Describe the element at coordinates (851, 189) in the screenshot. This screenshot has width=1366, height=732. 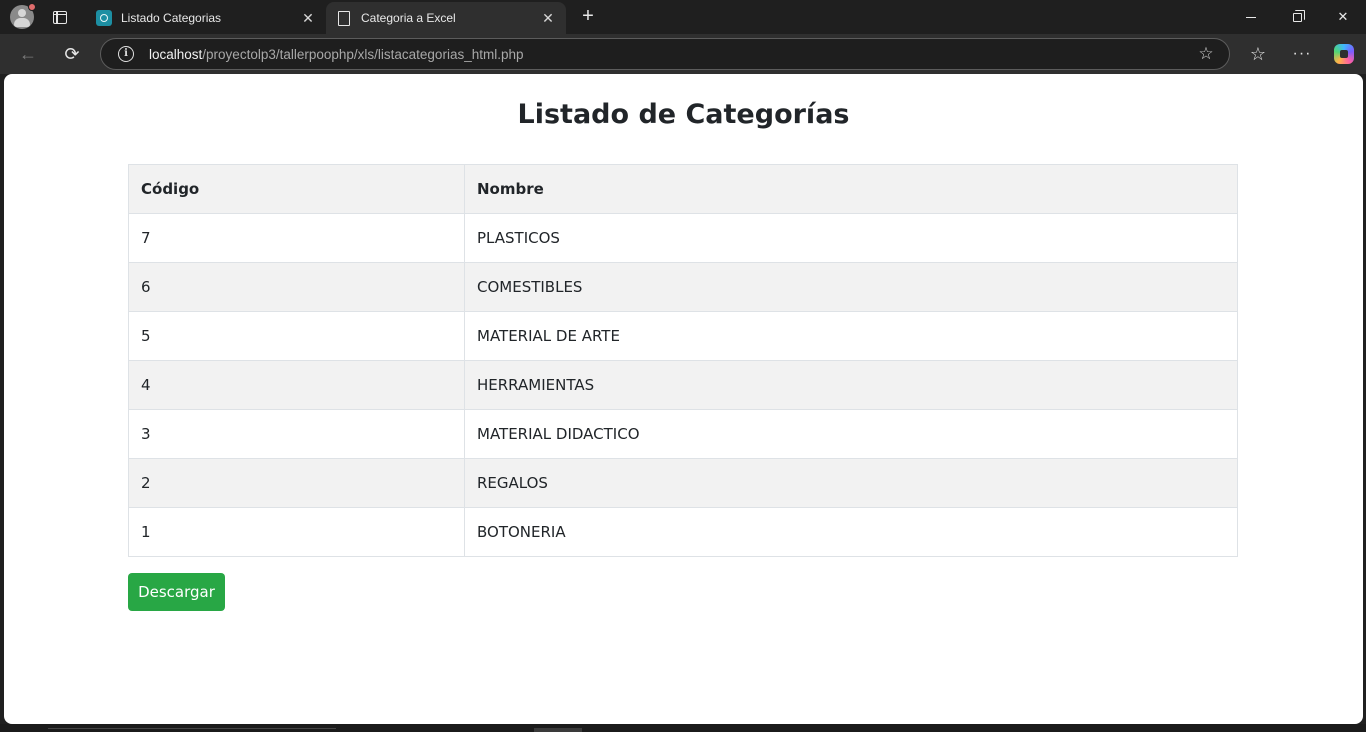
I see `column-header-nombre: Nombre` at that location.